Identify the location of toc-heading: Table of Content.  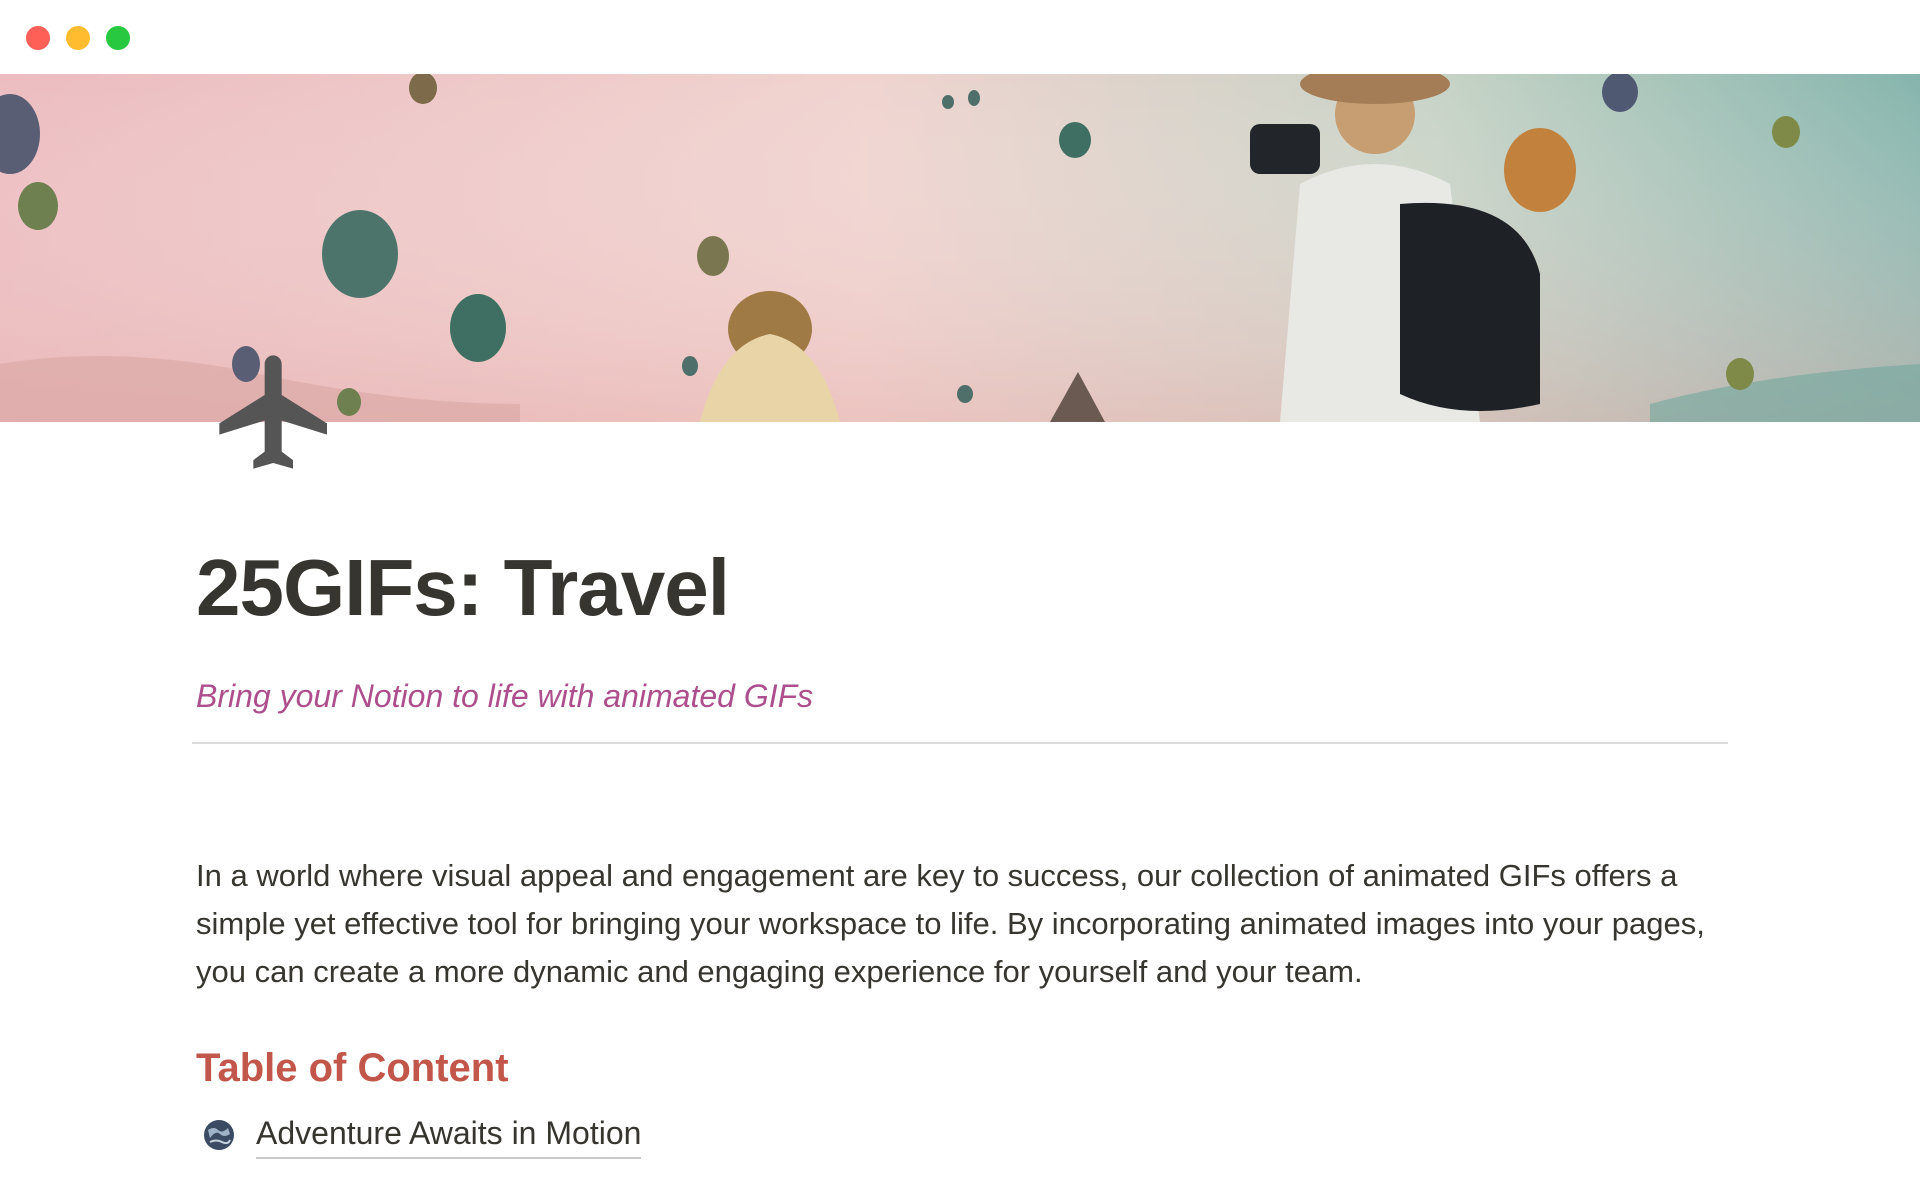
(352, 1068).